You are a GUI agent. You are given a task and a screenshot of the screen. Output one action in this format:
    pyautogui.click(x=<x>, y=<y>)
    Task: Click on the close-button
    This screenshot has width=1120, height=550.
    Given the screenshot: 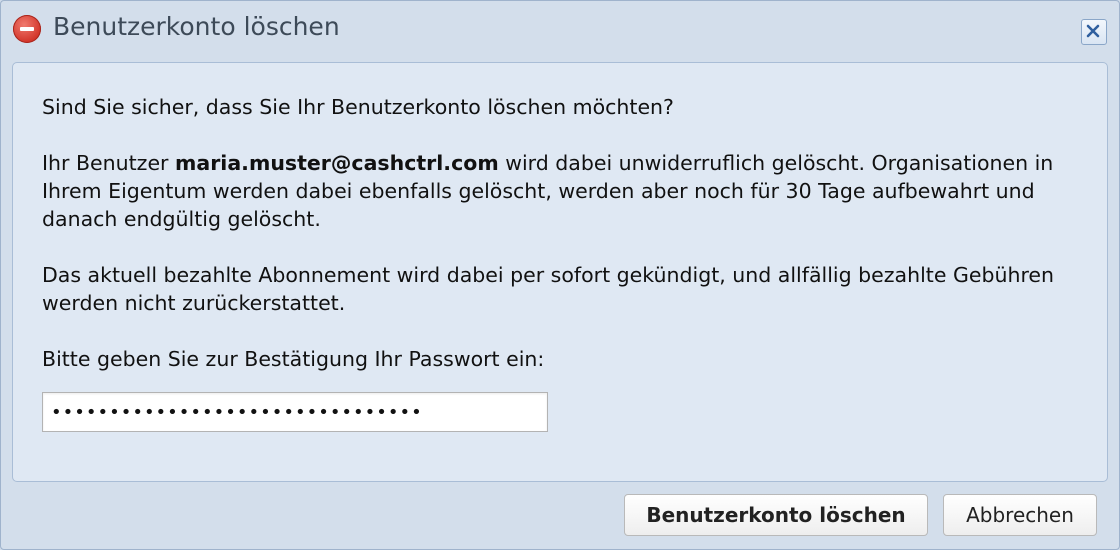 What is the action you would take?
    pyautogui.click(x=1094, y=32)
    